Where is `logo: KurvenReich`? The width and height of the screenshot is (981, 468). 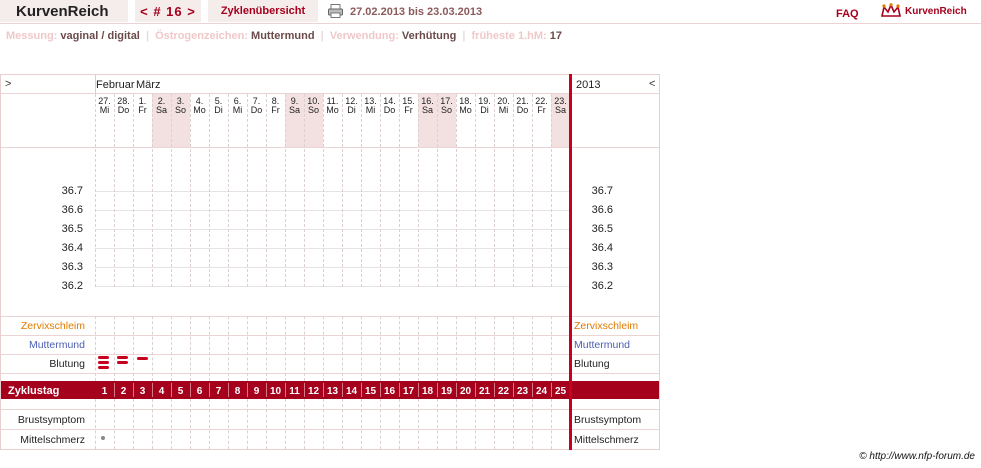
logo: KurvenReich is located at coordinates (64, 11).